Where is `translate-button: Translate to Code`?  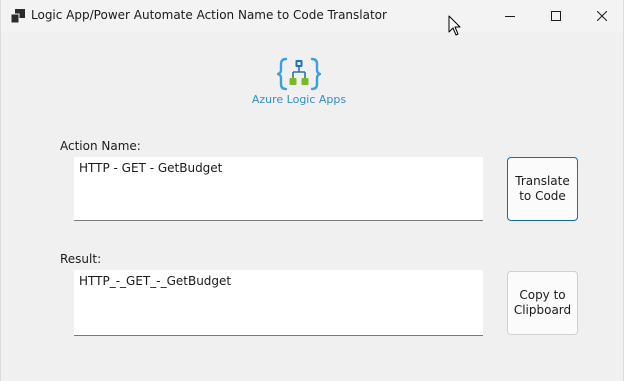
translate-button: Translate to Code is located at coordinates (542, 189).